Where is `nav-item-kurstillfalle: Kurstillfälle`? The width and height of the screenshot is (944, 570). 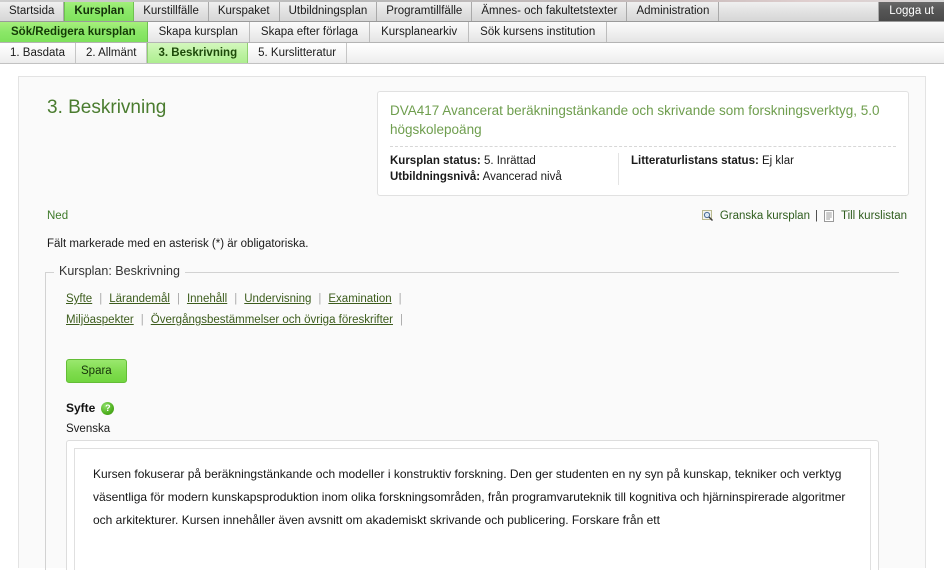 nav-item-kurstillfalle: Kurstillfälle is located at coordinates (171, 10).